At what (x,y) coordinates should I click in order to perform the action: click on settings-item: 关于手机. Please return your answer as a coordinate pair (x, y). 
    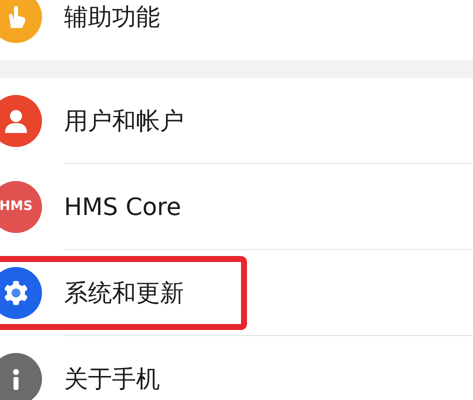
    Looking at the image, I should click on (112, 379).